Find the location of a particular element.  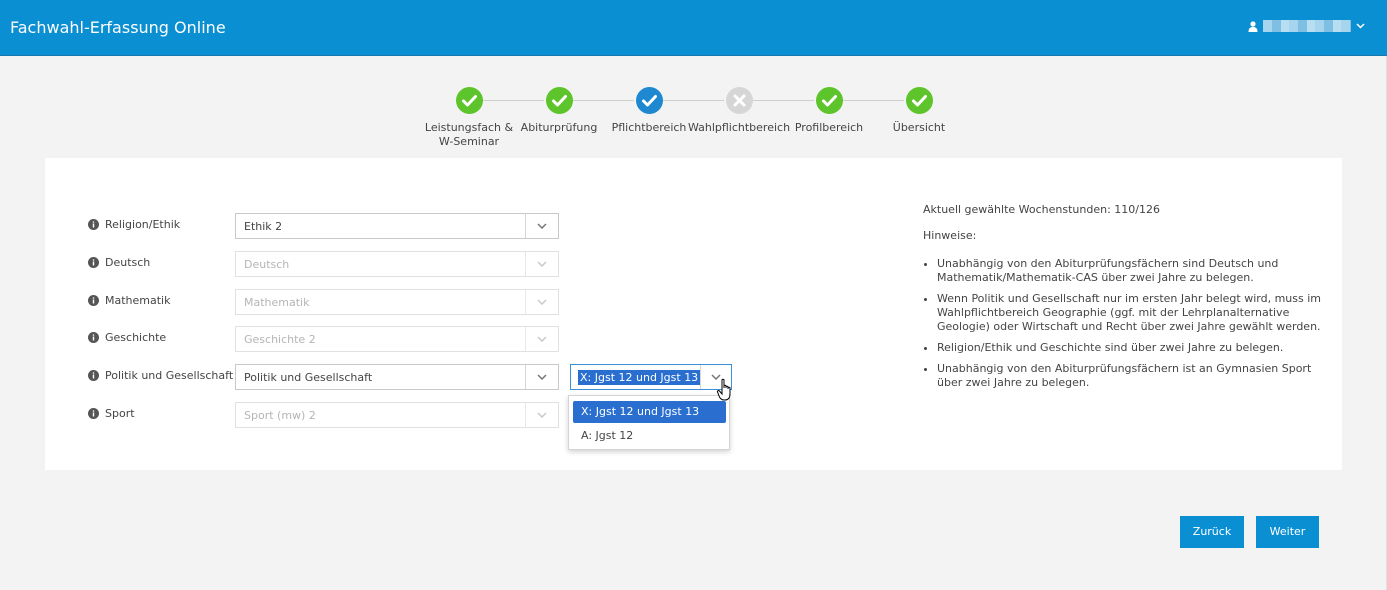

politik-select: Politik und Gesellschaft is located at coordinates (397, 377).